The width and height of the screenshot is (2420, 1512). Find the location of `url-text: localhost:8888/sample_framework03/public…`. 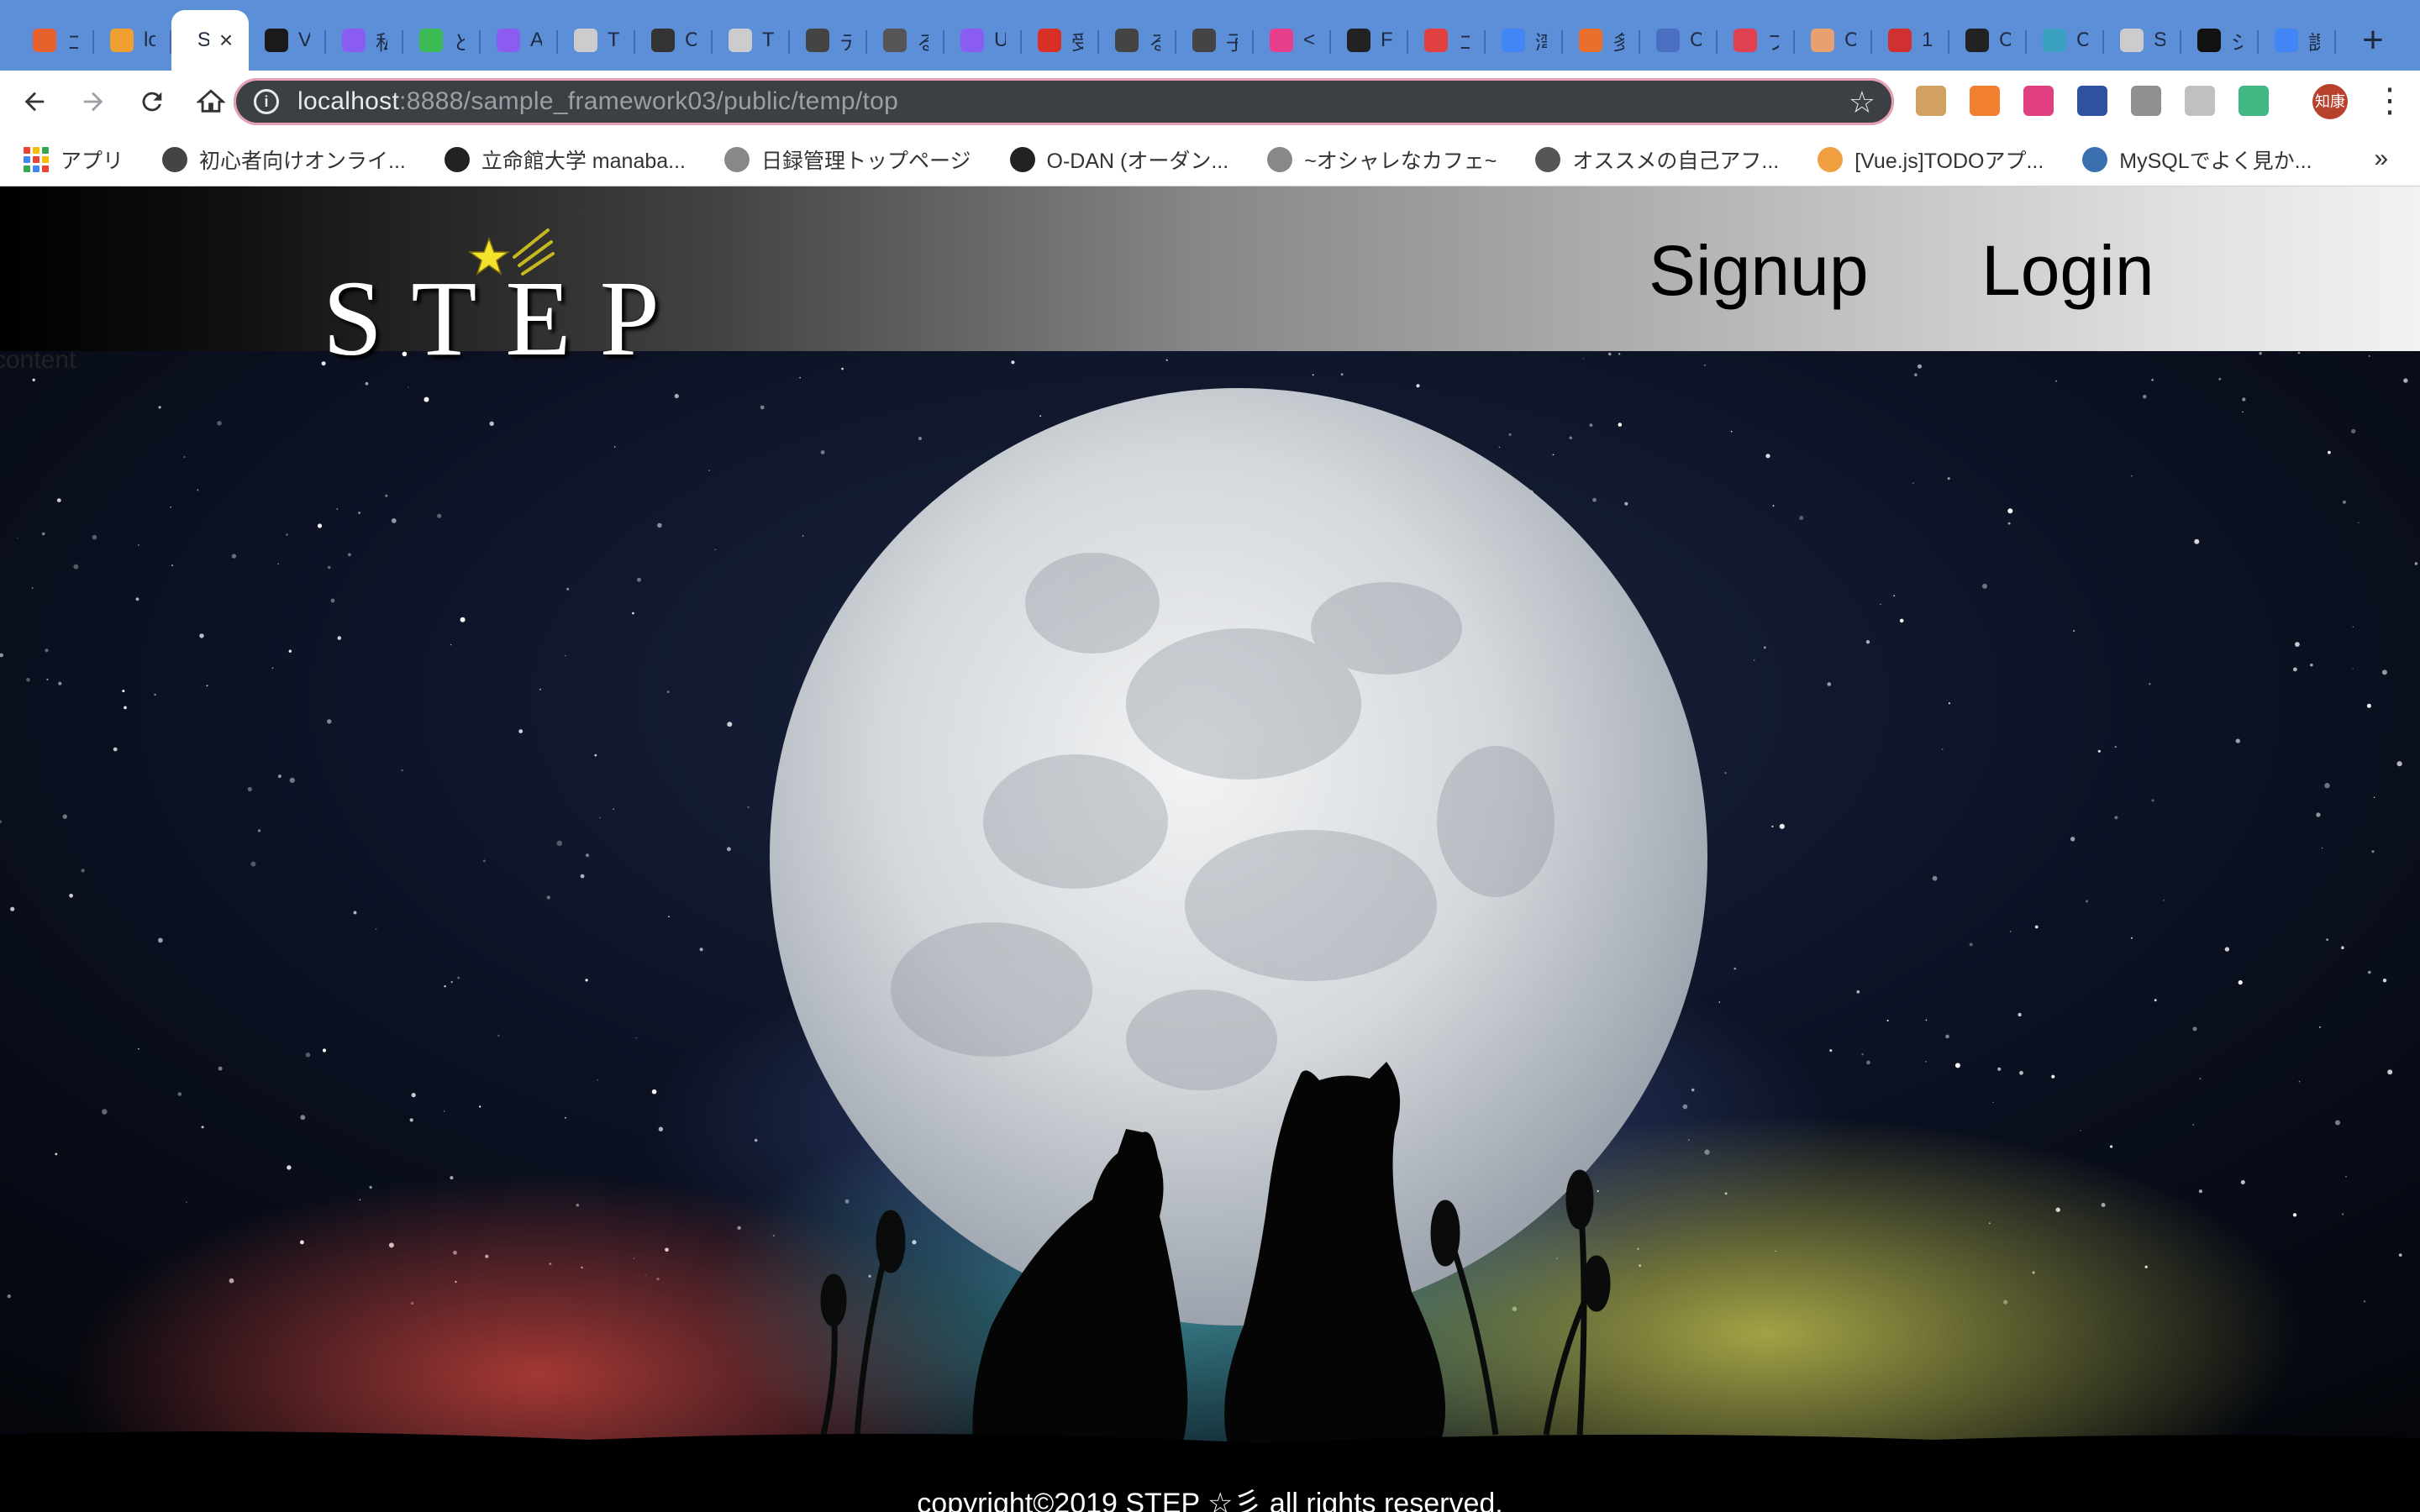

url-text: localhost:8888/sample_framework03/public… is located at coordinates (597, 101).